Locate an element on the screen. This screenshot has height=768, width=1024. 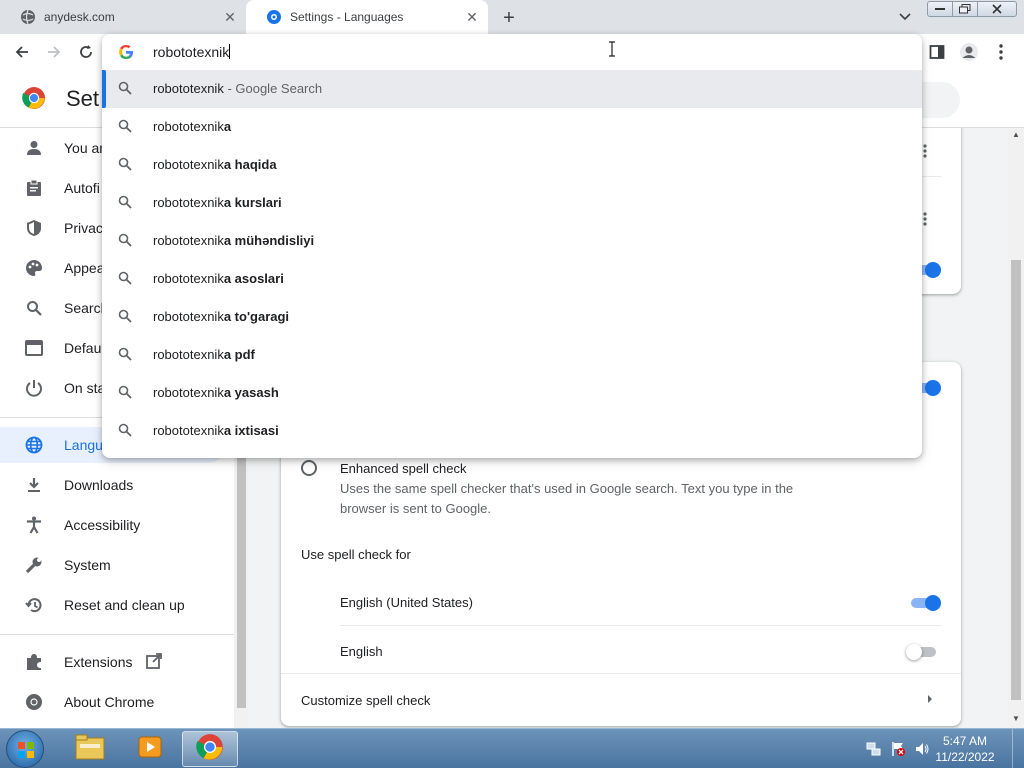
windows-taskbar: 5:47 AM 11/22/2022 is located at coordinates (512, 748).